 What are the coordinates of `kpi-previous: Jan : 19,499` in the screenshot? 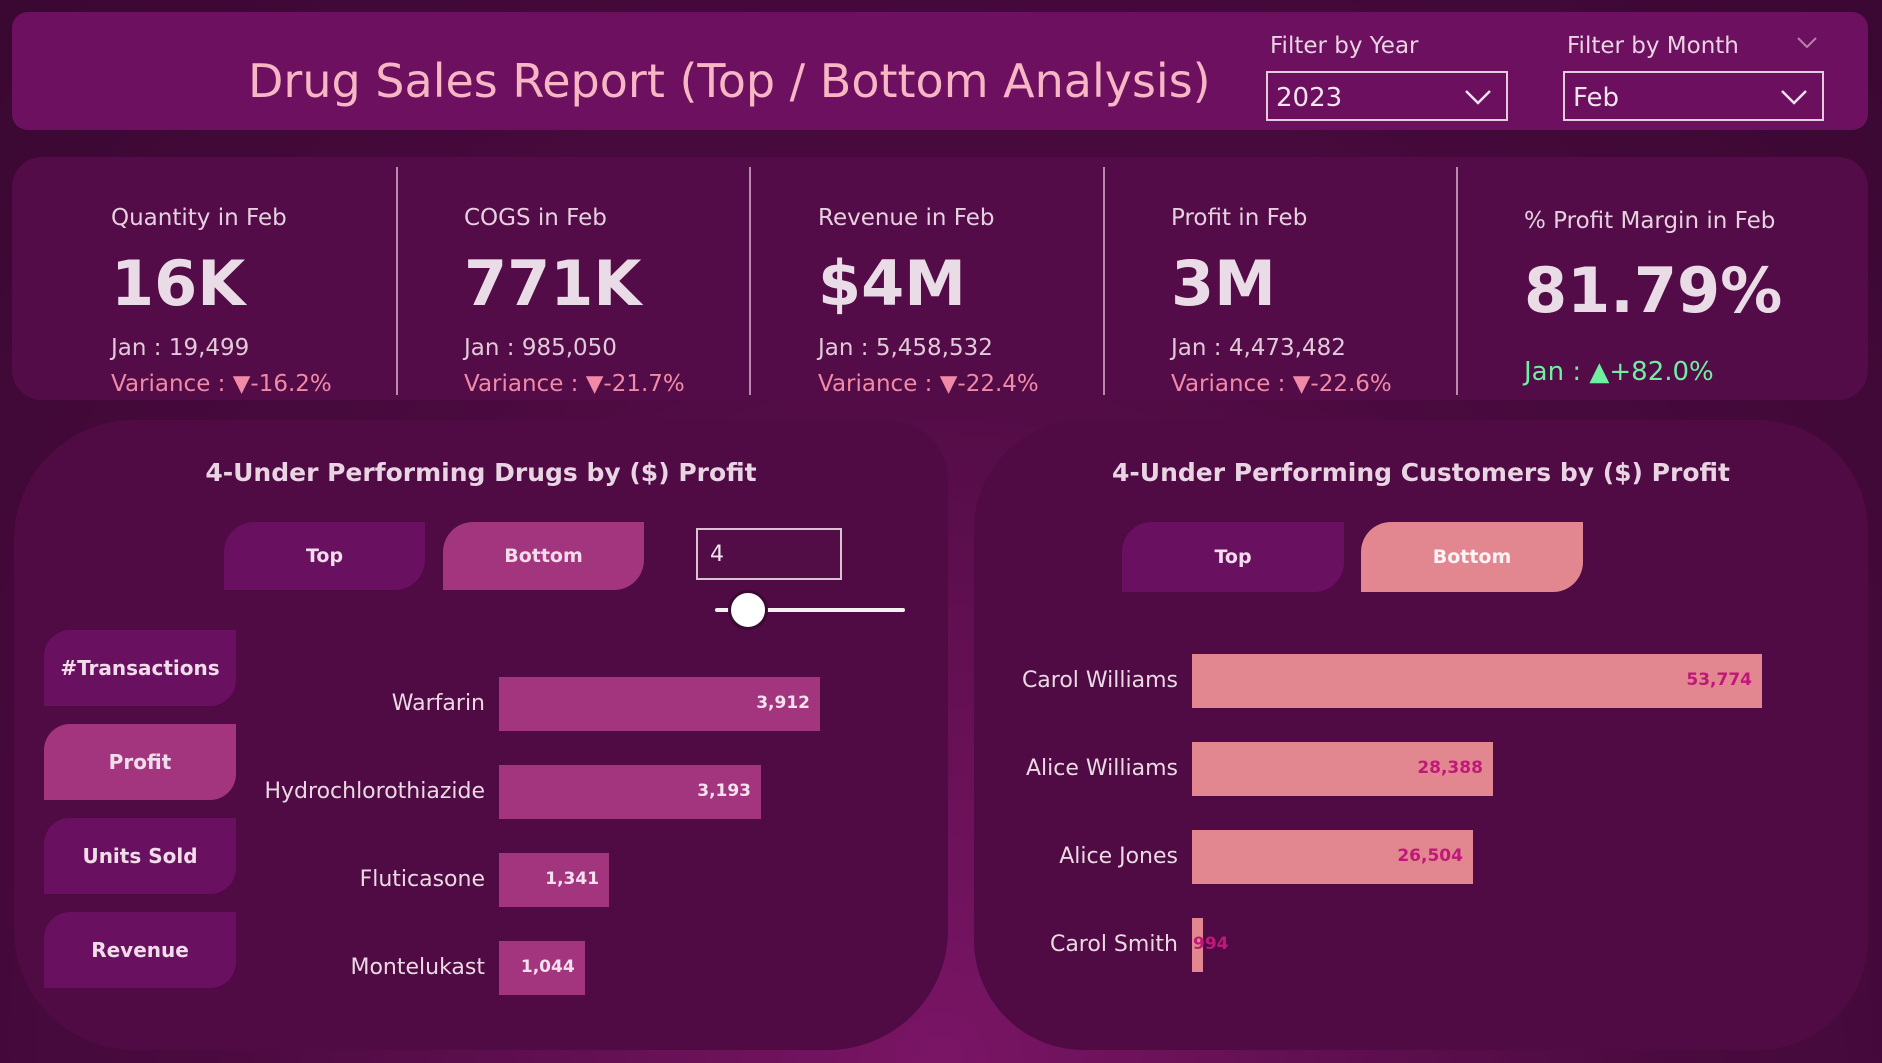 It's located at (180, 348).